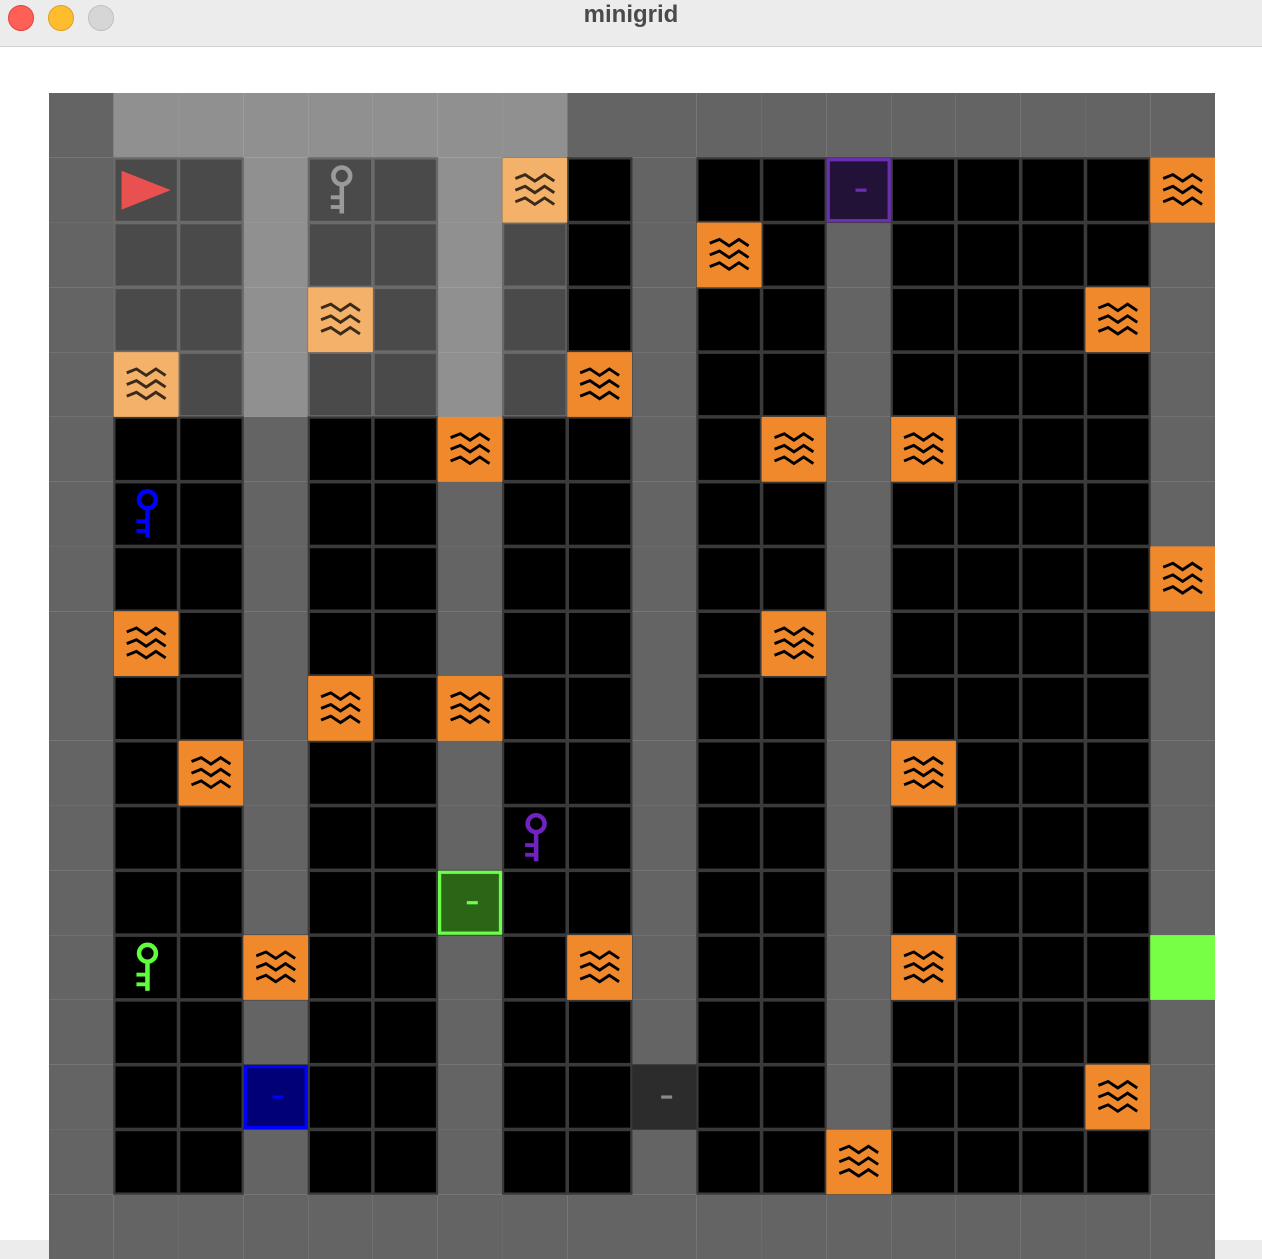  I want to click on green-door, so click(470, 902).